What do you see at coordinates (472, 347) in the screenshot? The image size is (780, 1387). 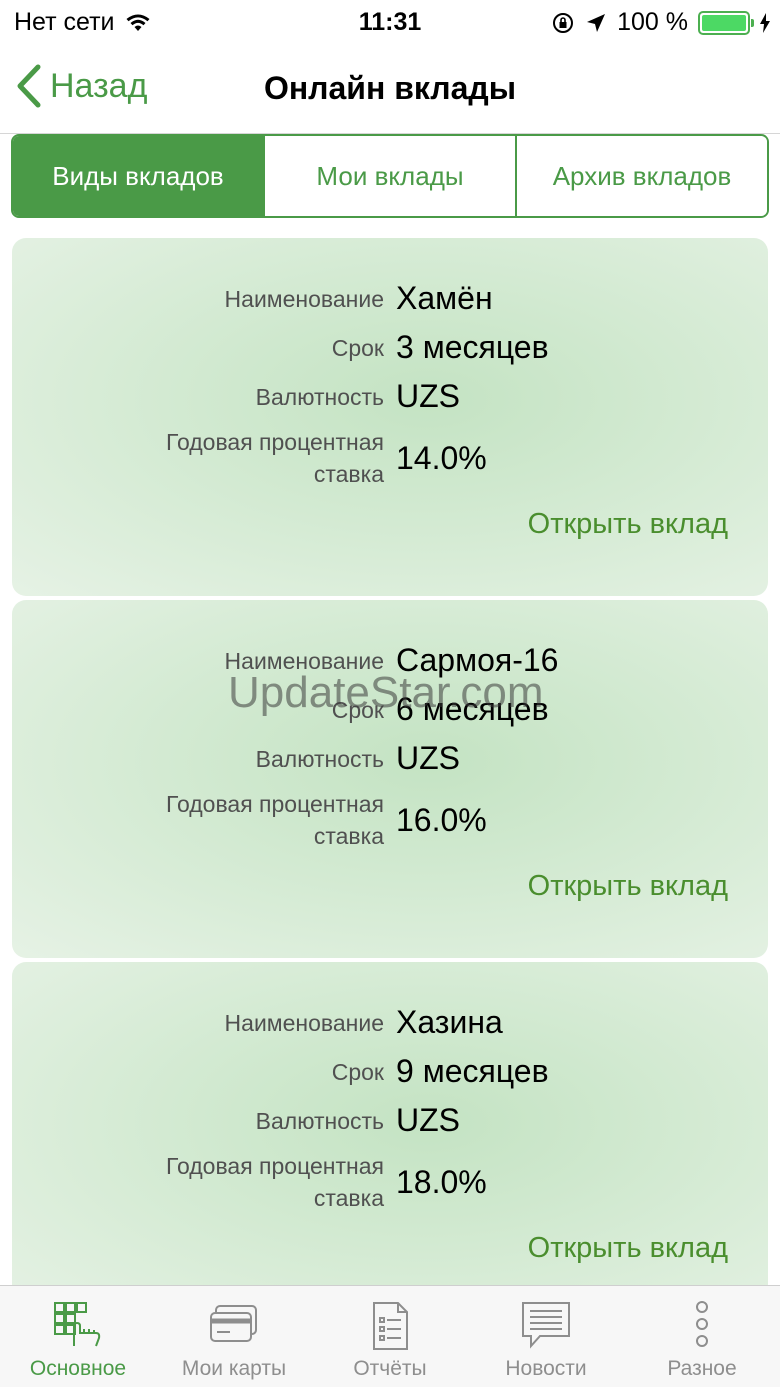 I see `term-value: 3 месяцев` at bounding box center [472, 347].